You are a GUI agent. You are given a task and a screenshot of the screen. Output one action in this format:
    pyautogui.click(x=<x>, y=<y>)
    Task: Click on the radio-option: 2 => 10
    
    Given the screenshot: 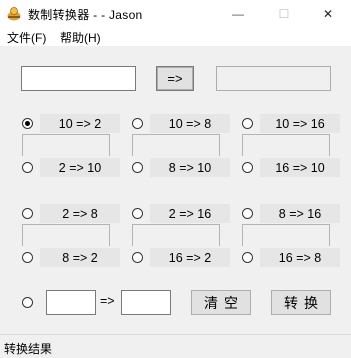 What is the action you would take?
    pyautogui.click(x=72, y=168)
    